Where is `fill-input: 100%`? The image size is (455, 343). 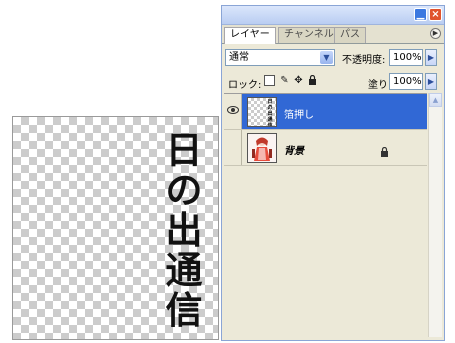
fill-input: 100% is located at coordinates (406, 81).